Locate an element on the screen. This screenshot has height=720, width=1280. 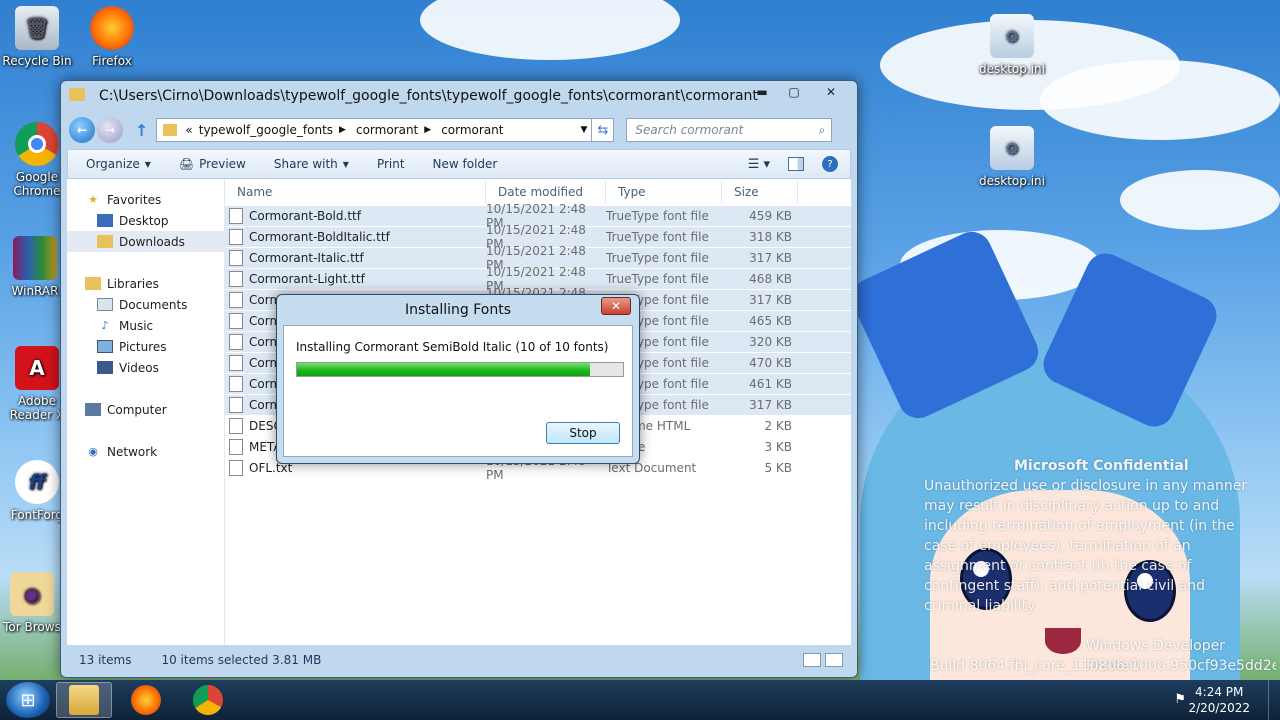
file-name: Cormorant-Bold.ttf is located at coordinates (305, 216).